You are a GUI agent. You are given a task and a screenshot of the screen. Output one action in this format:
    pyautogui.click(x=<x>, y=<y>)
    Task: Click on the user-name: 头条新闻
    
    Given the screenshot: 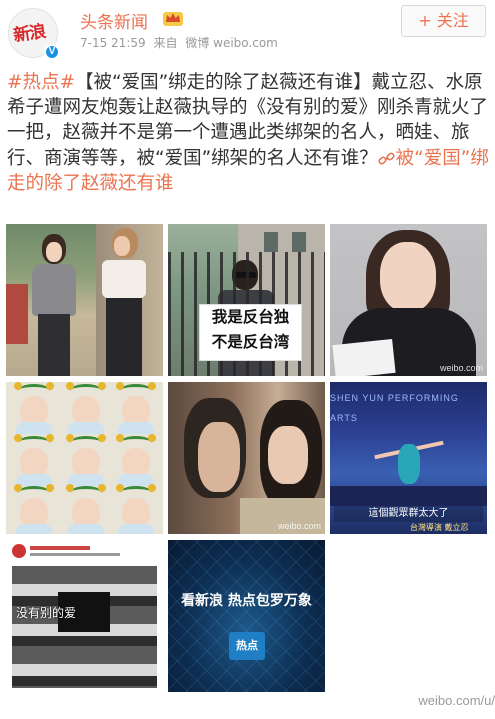 What is the action you would take?
    pyautogui.click(x=114, y=20)
    